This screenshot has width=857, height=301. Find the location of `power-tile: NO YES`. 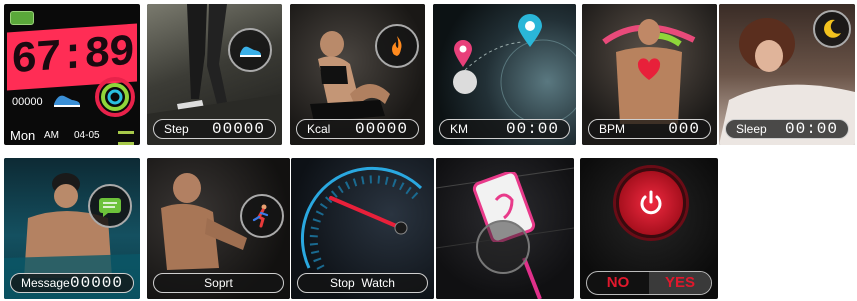

power-tile: NO YES is located at coordinates (649, 228).